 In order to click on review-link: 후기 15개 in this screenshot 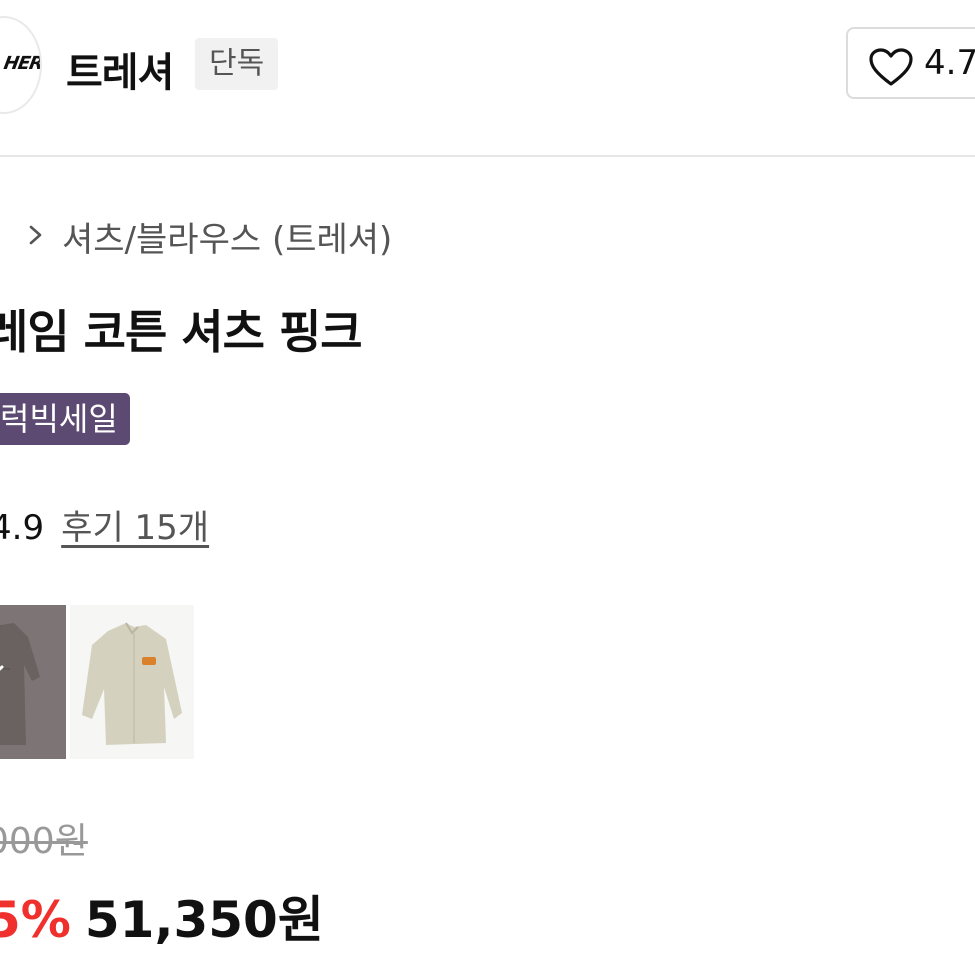, I will do `click(135, 528)`.